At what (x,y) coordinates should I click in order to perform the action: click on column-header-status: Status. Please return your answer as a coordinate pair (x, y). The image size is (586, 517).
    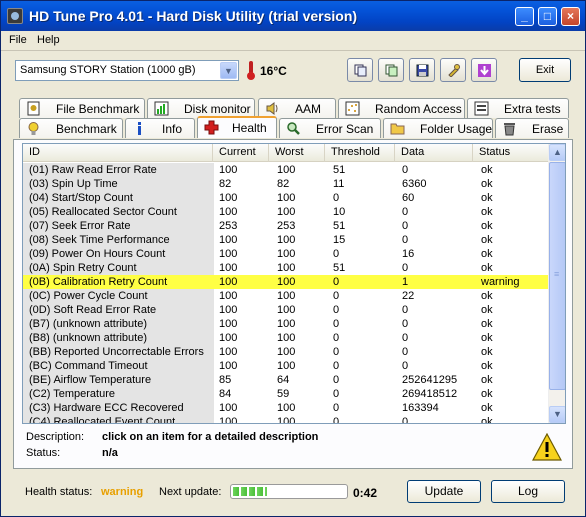
    Looking at the image, I should click on (511, 153).